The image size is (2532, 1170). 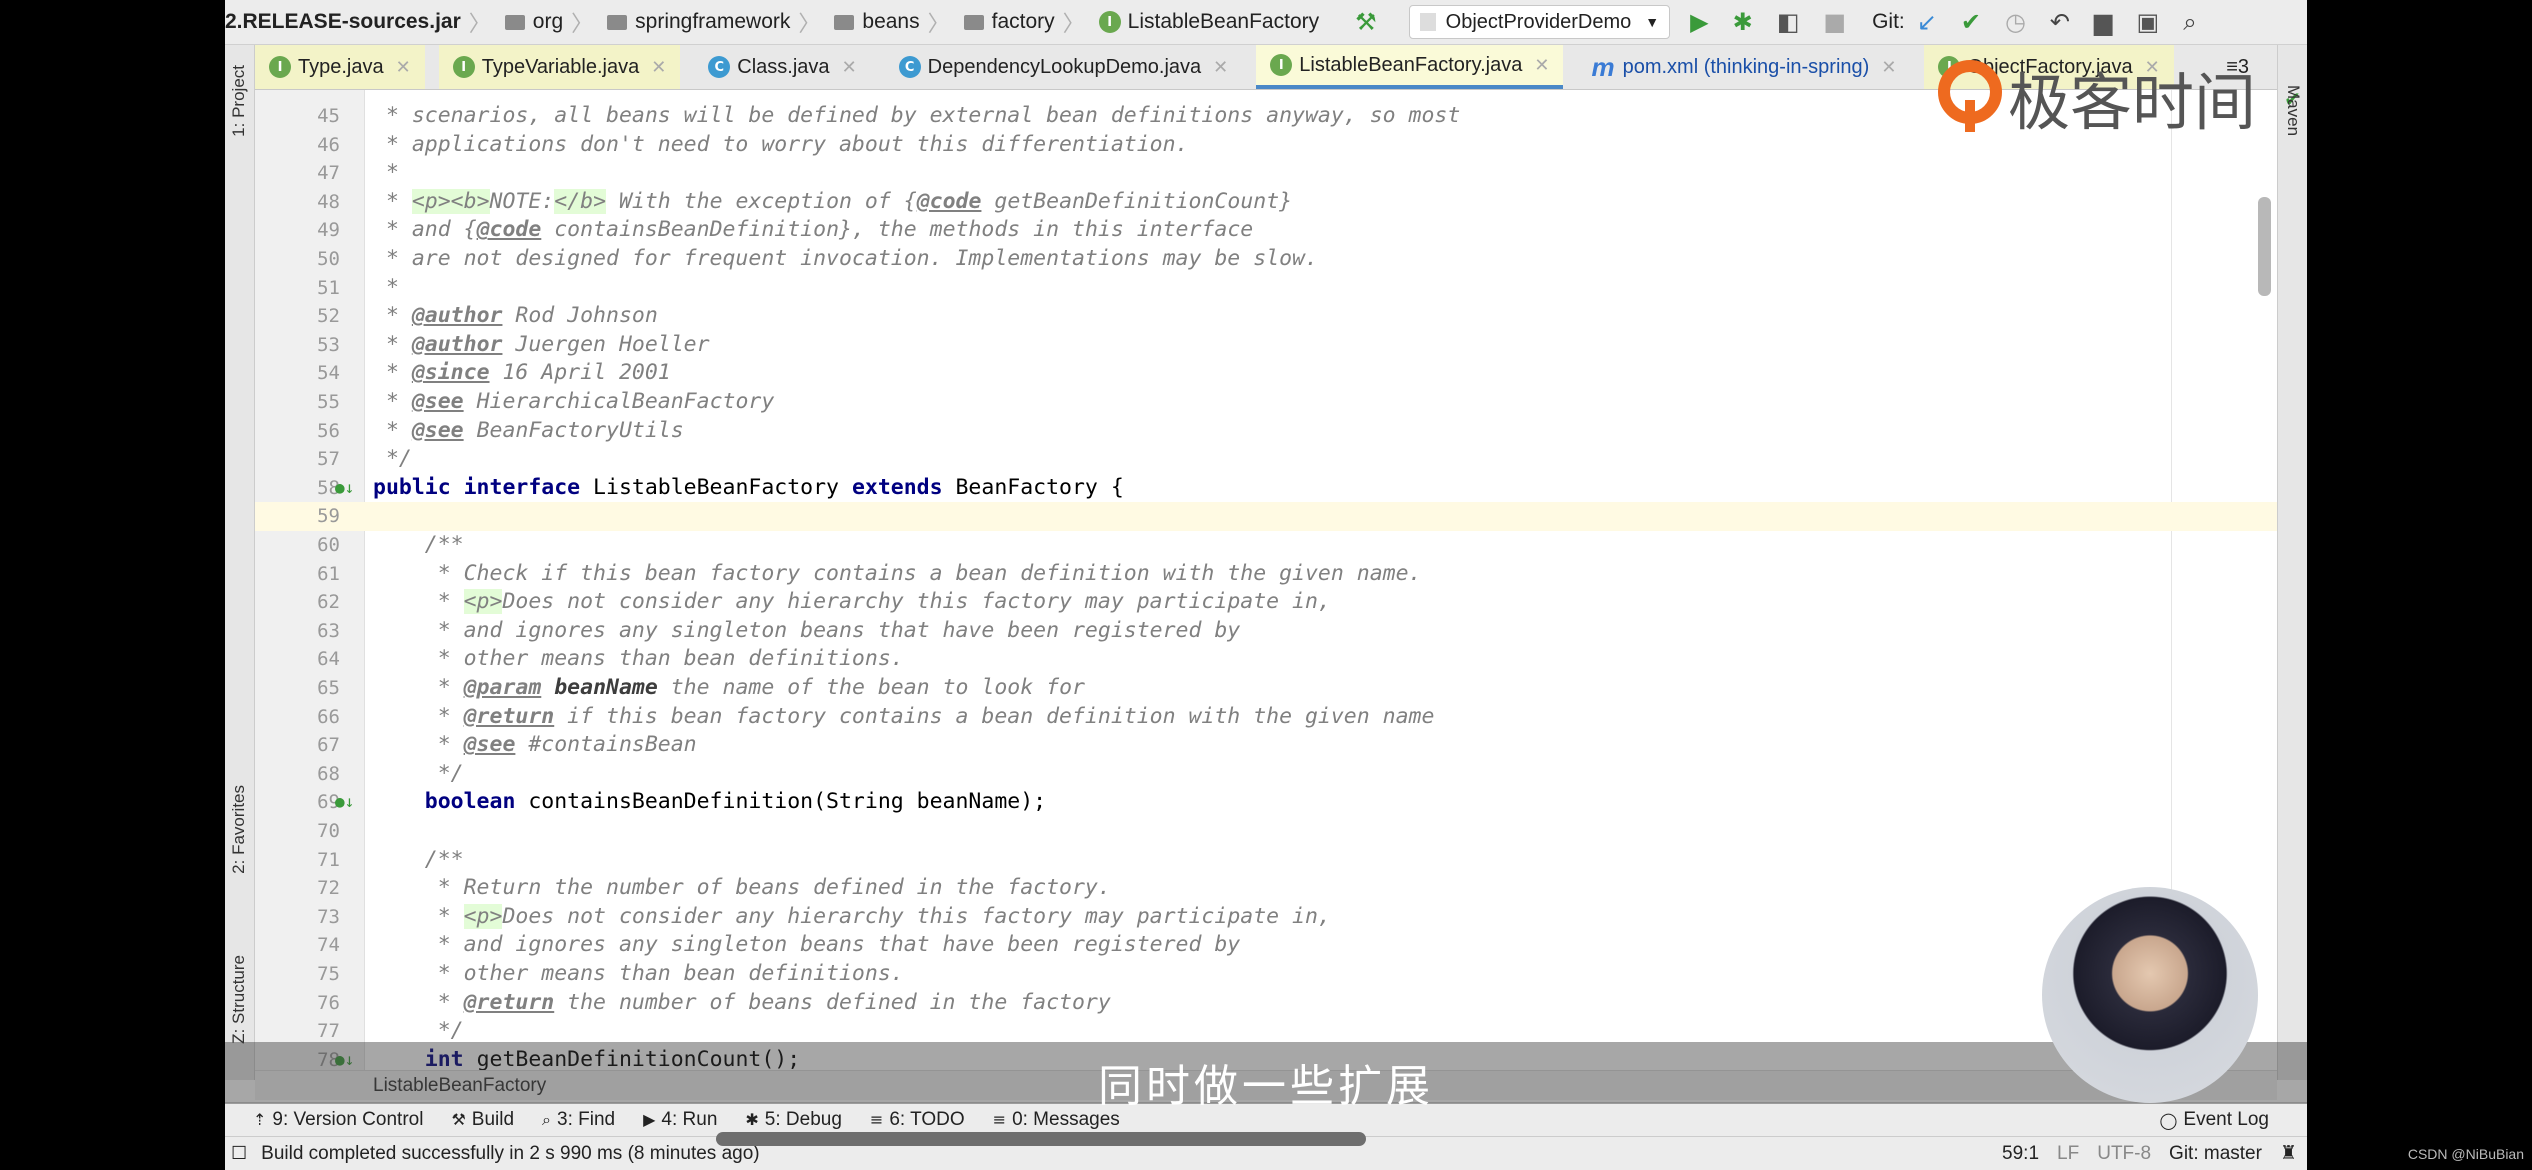 I want to click on line-number: 45, so click(x=328, y=116).